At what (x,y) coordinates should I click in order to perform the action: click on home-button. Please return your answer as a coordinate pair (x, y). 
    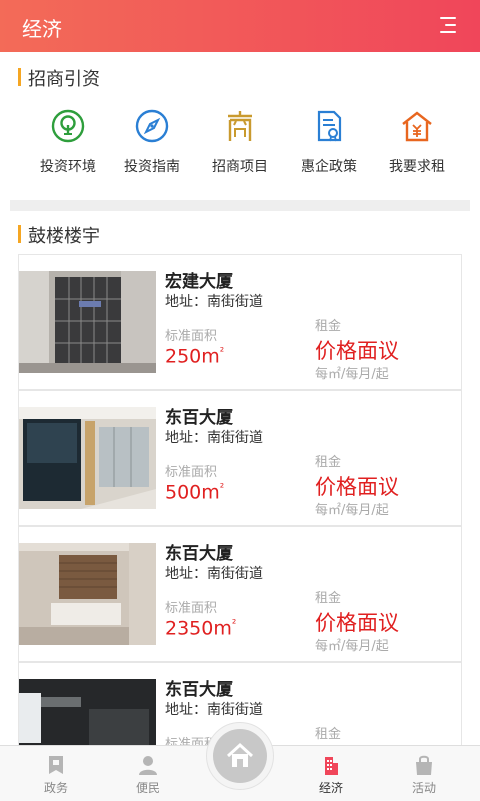
    Looking at the image, I should click on (240, 756).